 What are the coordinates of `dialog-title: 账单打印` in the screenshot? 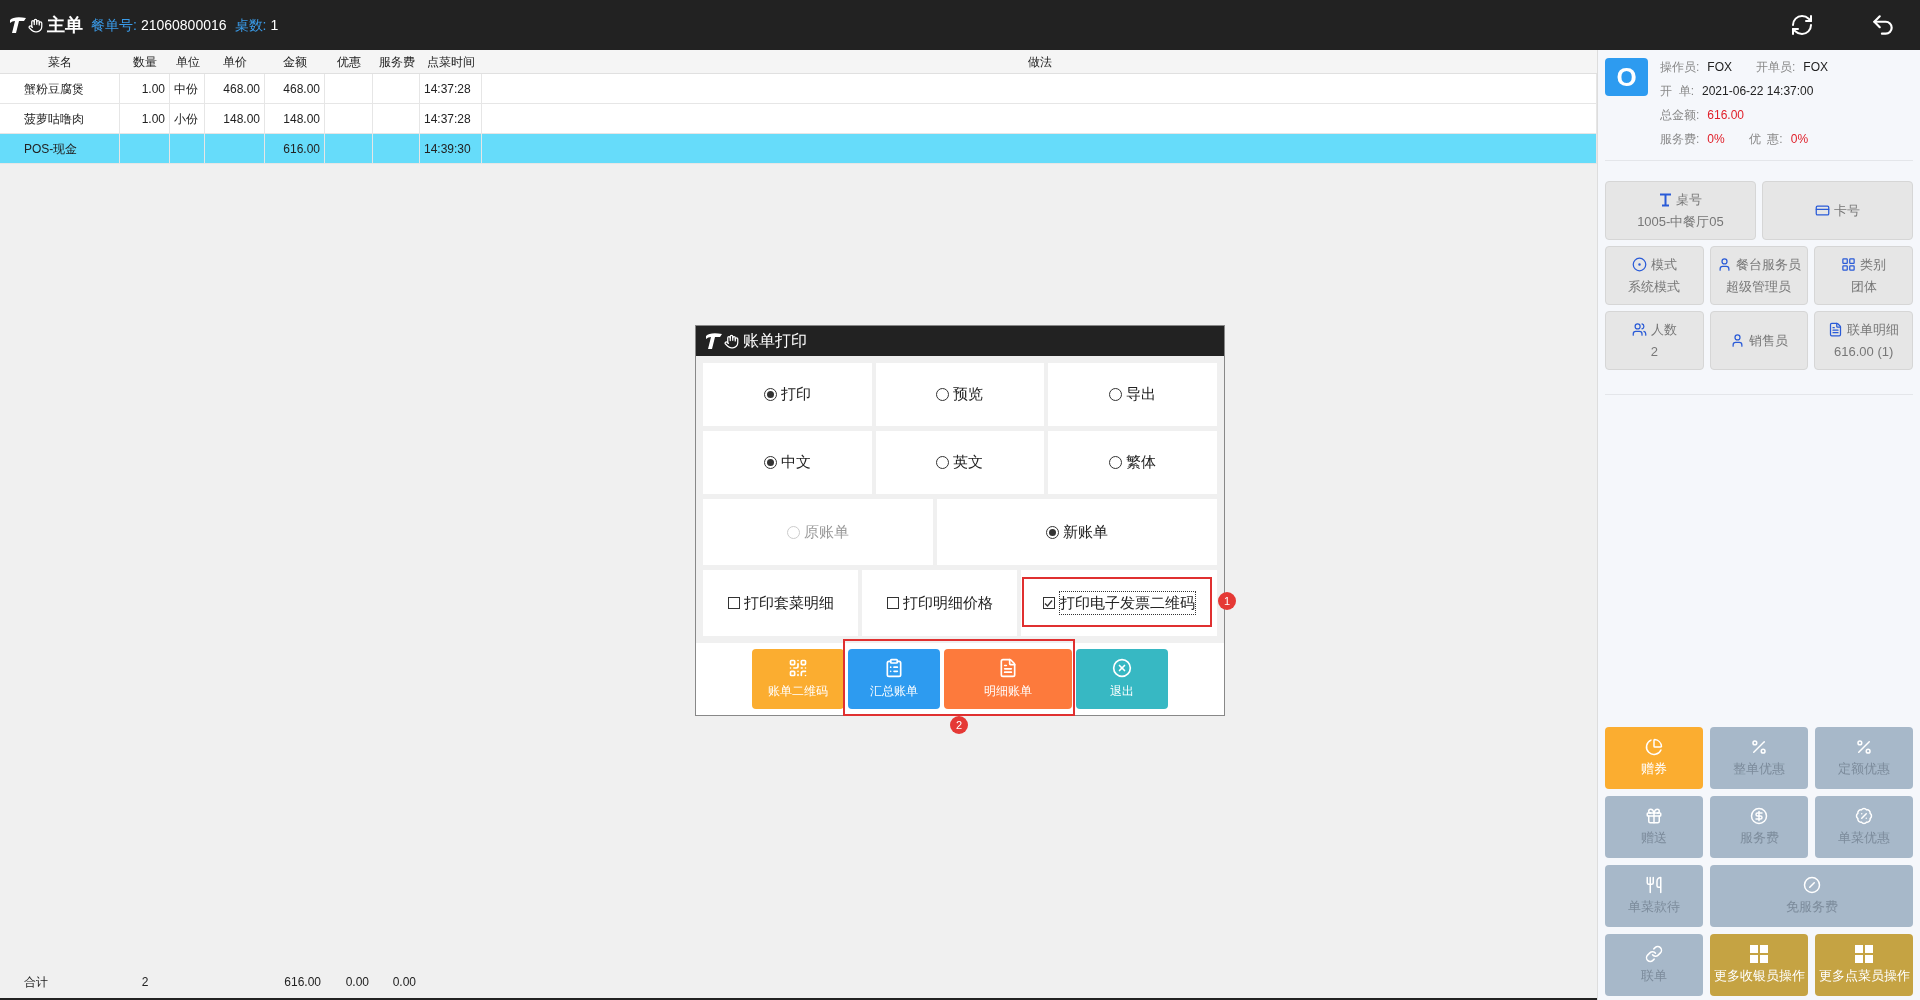 It's located at (775, 341).